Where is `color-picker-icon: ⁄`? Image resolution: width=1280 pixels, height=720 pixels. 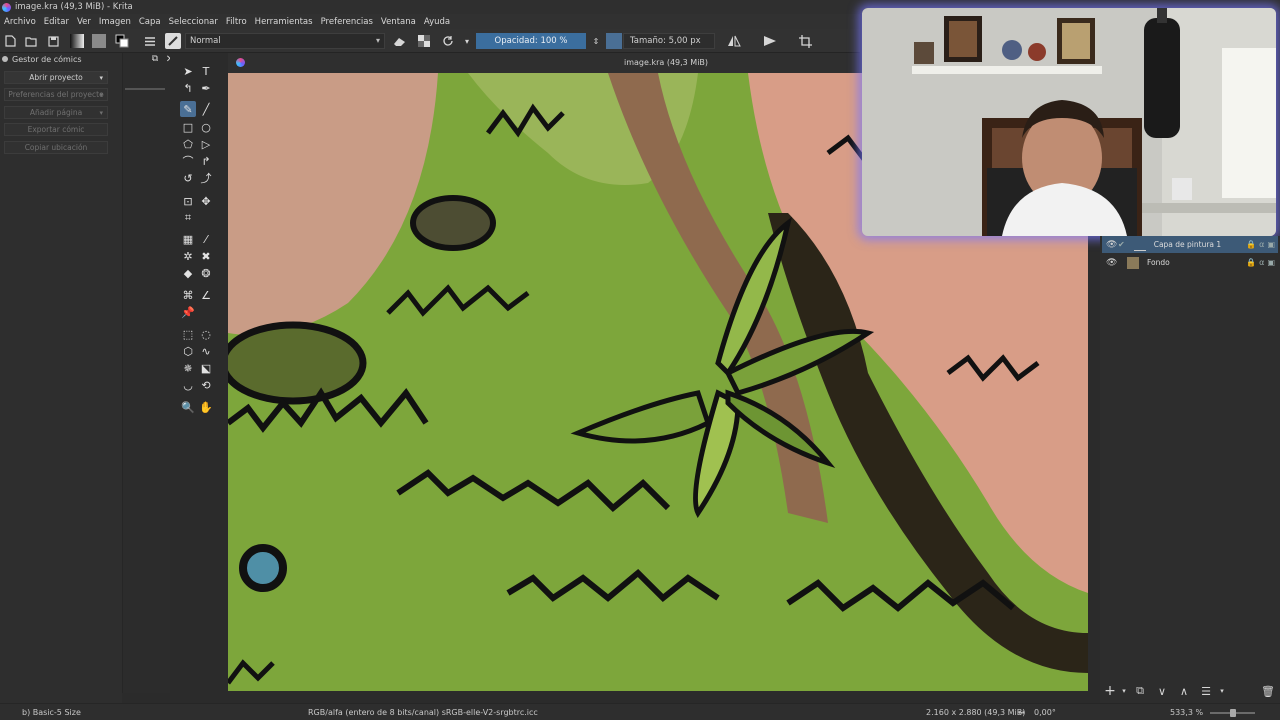
color-picker-icon: ⁄ is located at coordinates (206, 239).